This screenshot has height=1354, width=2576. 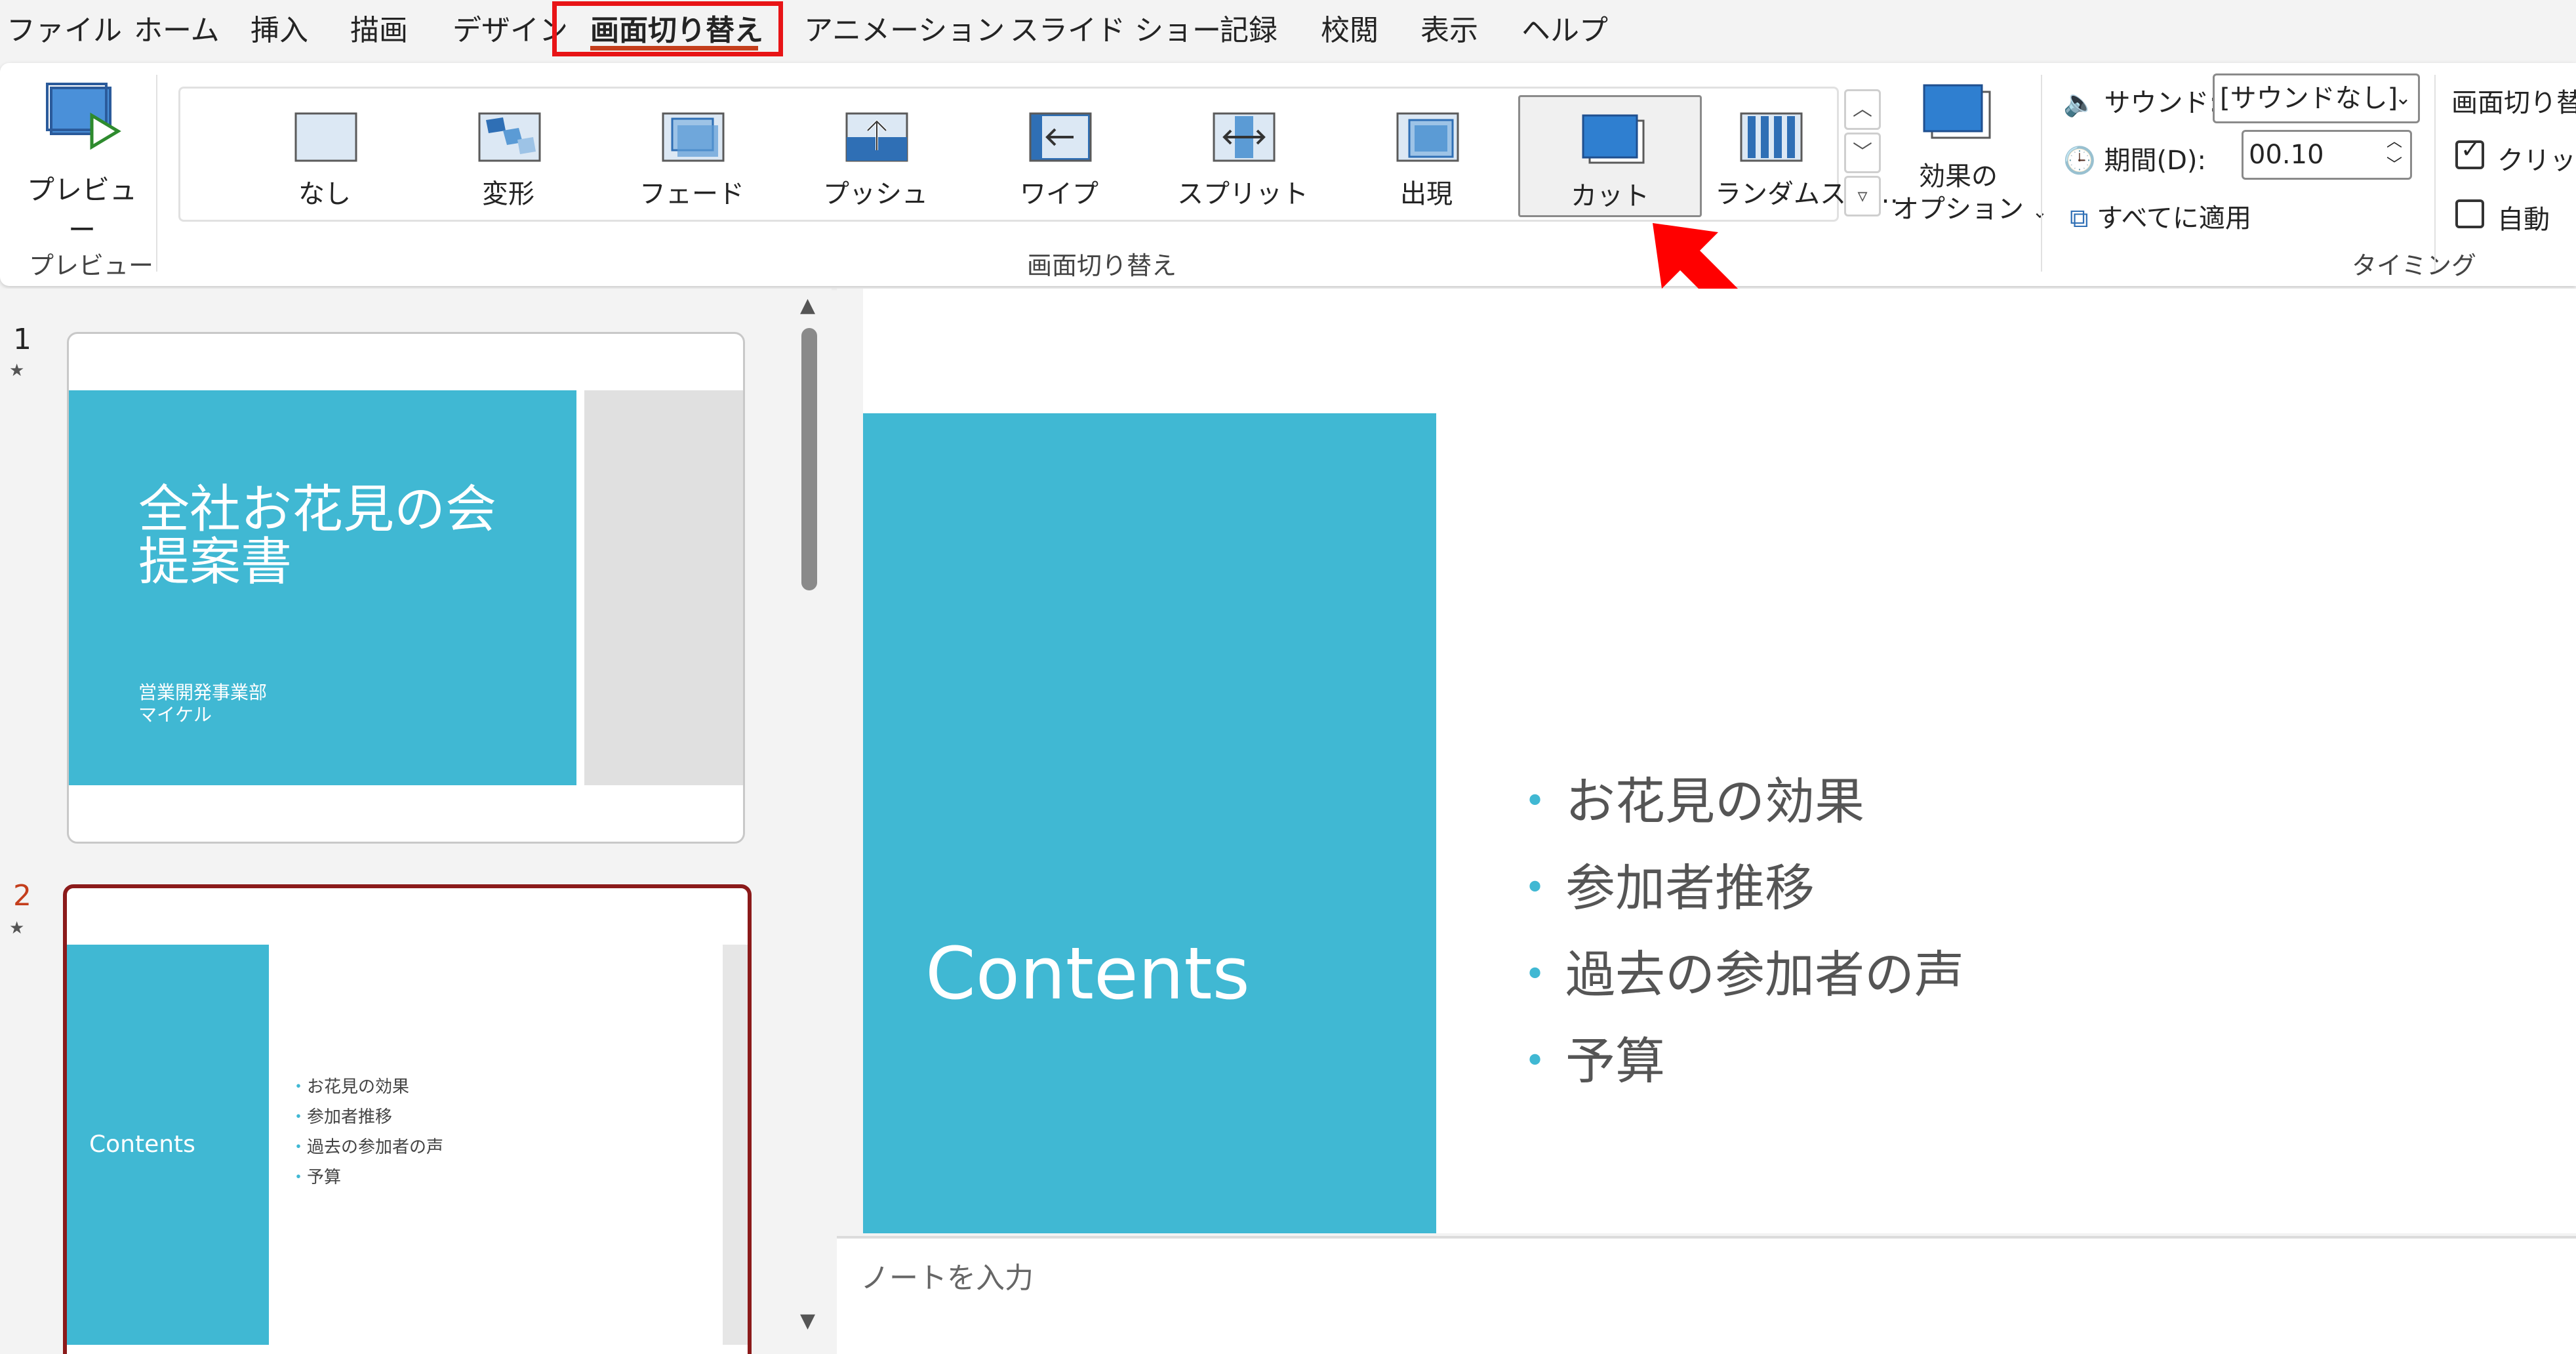 What do you see at coordinates (1706, 1295) in the screenshot?
I see `notes-pane: ノートを入力` at bounding box center [1706, 1295].